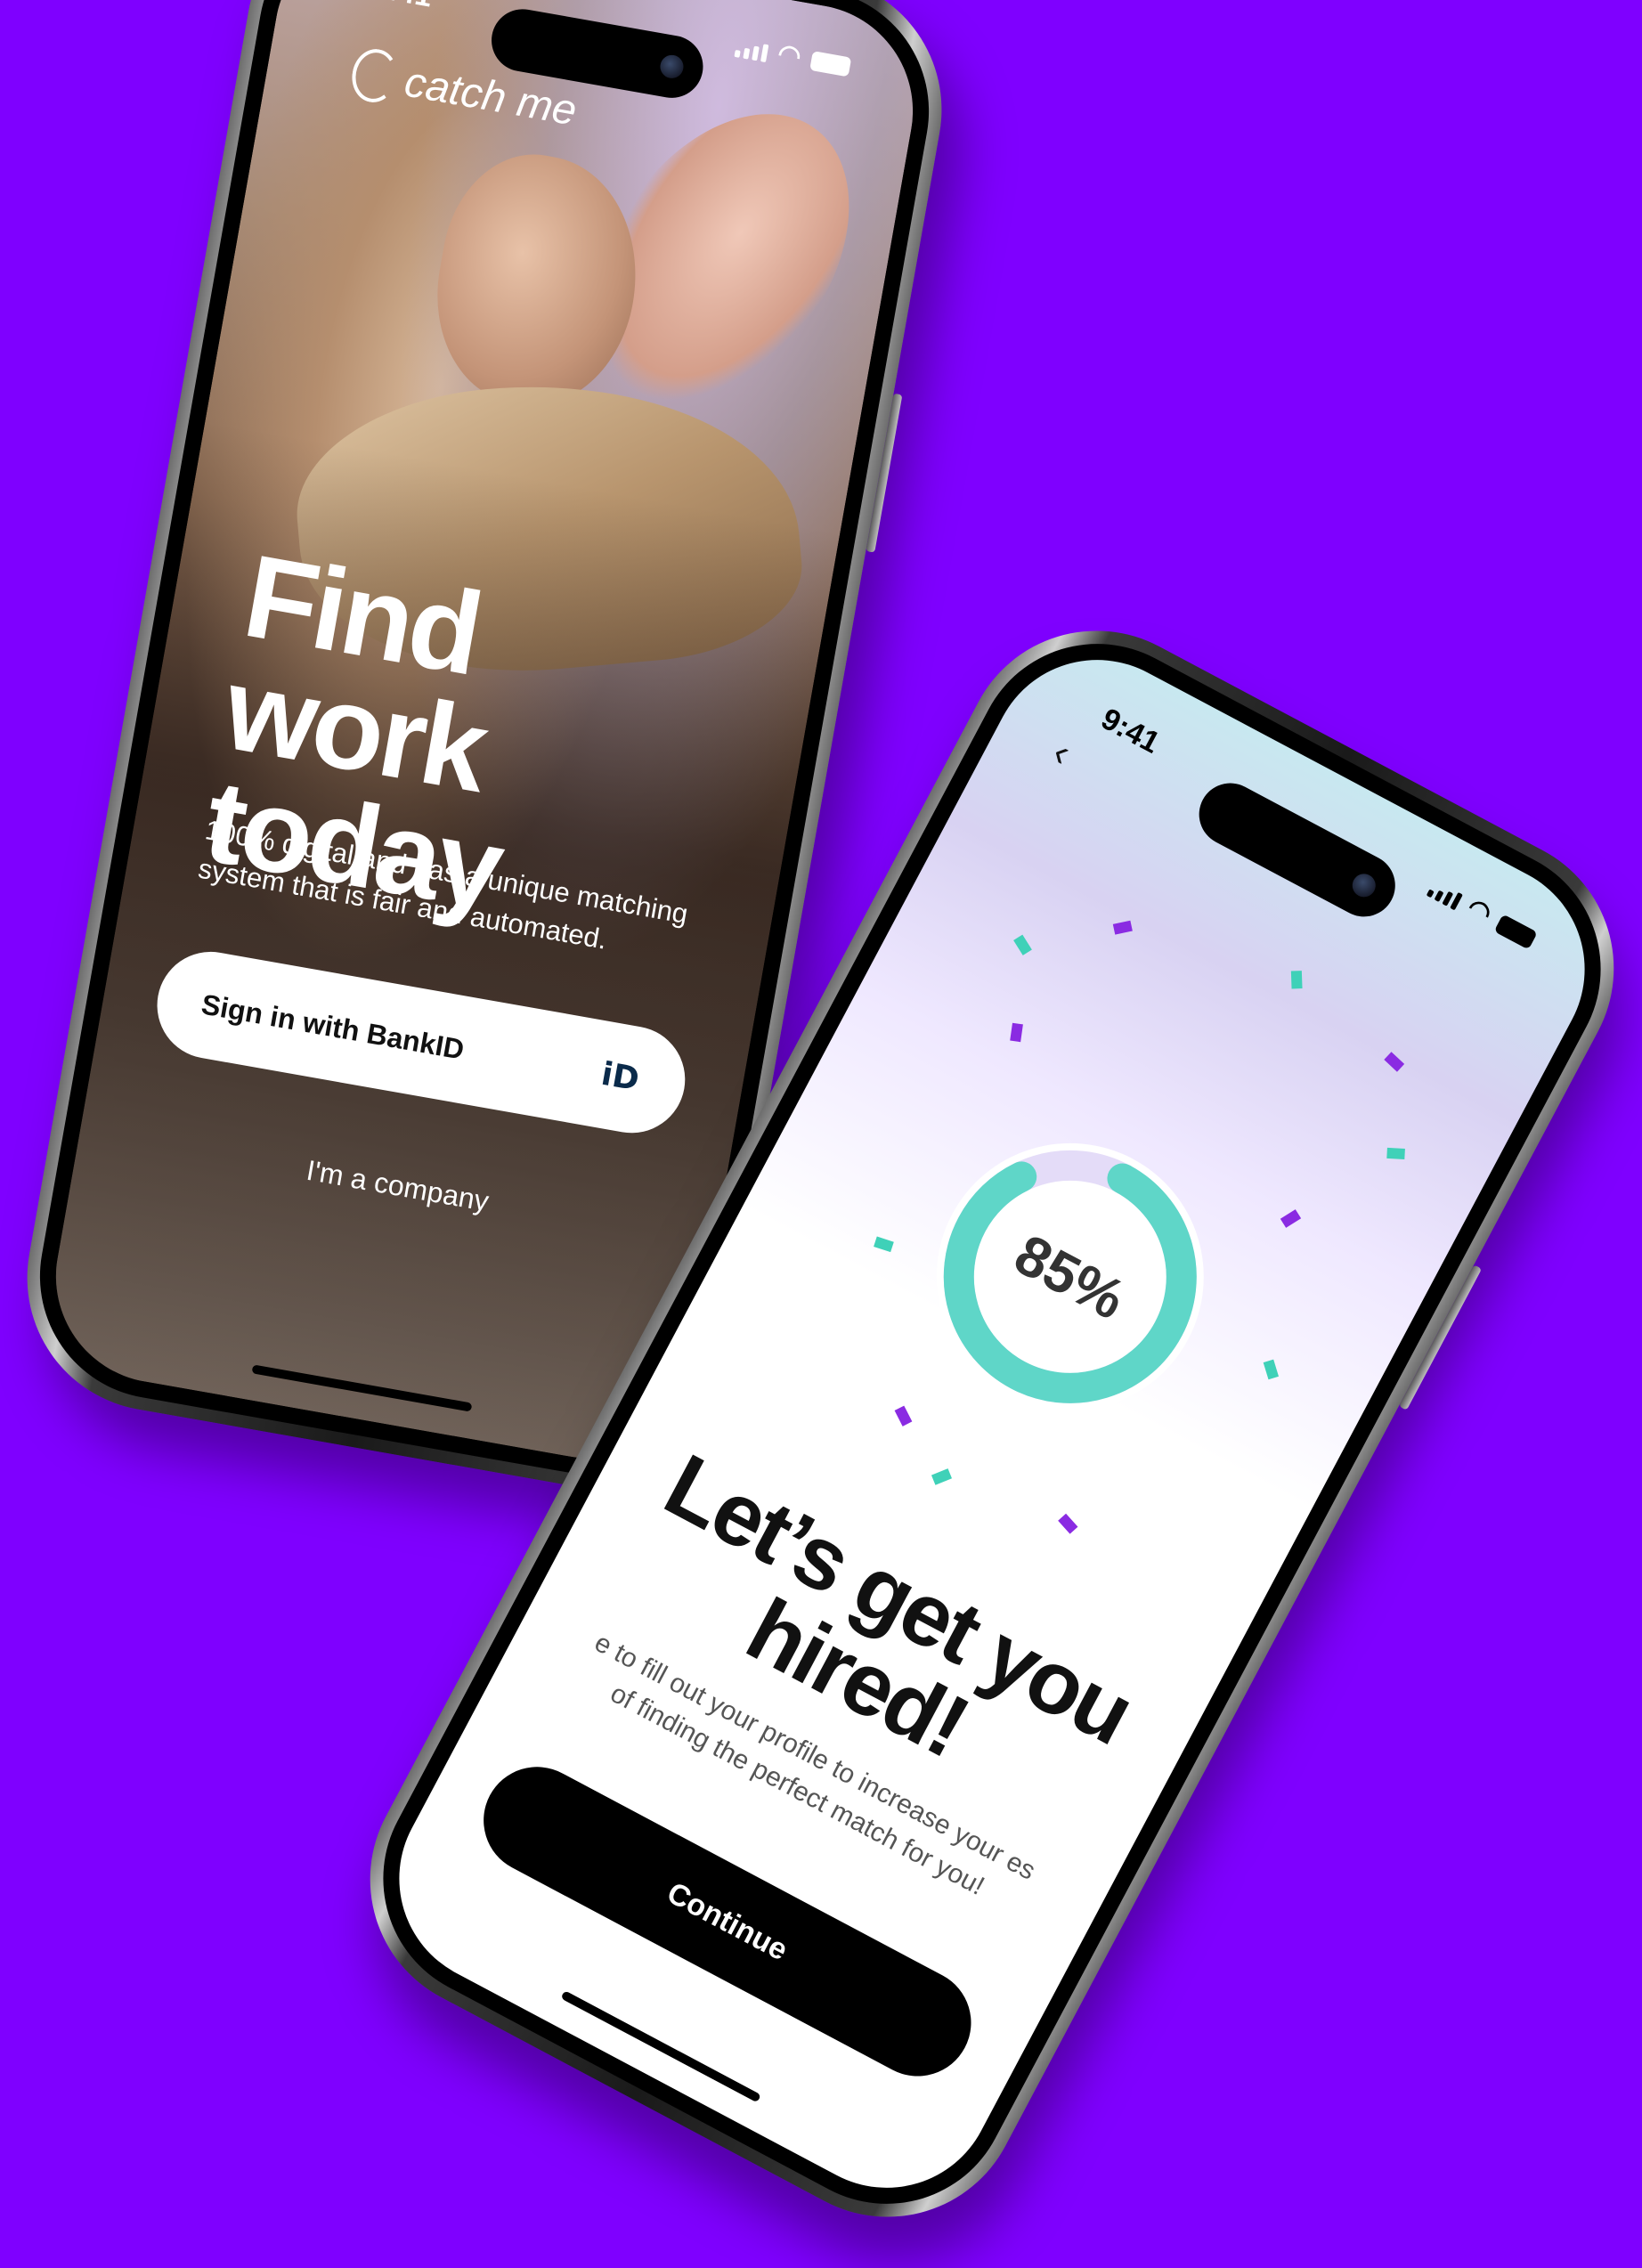 This screenshot has width=1642, height=2268. I want to click on dynamic-island, so click(1297, 850).